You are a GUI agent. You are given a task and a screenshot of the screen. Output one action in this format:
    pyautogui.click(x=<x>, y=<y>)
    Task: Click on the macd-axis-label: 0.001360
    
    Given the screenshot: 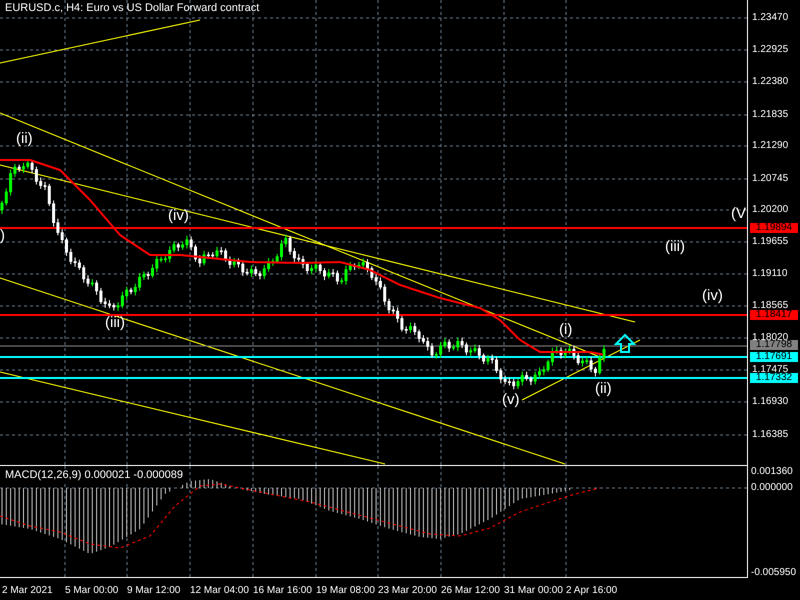 What is the action you would take?
    pyautogui.click(x=772, y=472)
    